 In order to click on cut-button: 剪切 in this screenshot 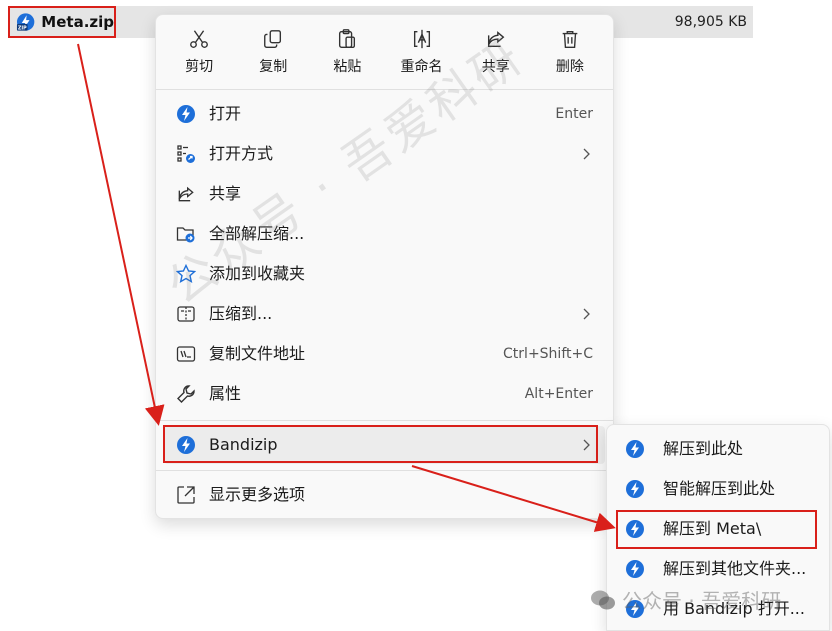, I will do `click(199, 52)`.